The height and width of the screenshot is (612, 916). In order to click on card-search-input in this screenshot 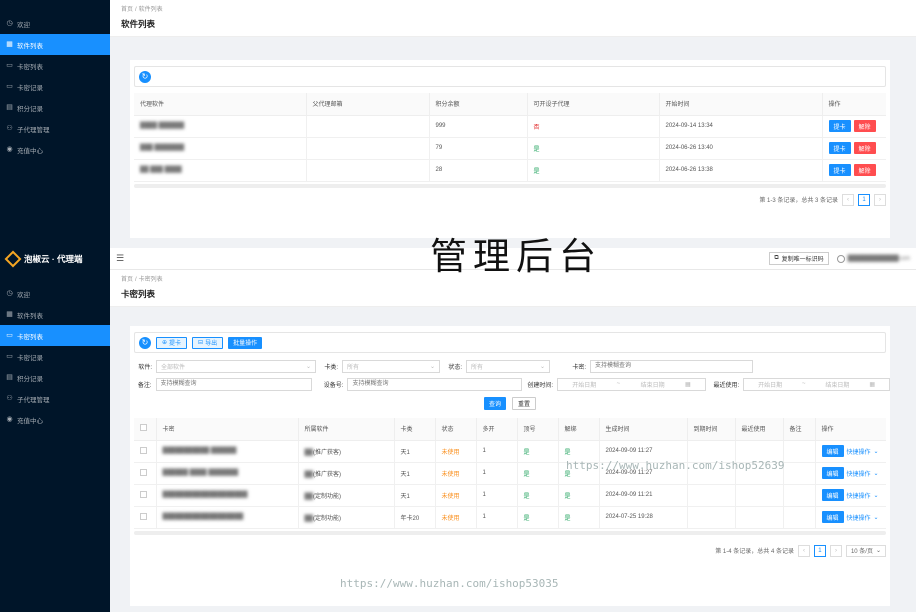, I will do `click(671, 366)`.